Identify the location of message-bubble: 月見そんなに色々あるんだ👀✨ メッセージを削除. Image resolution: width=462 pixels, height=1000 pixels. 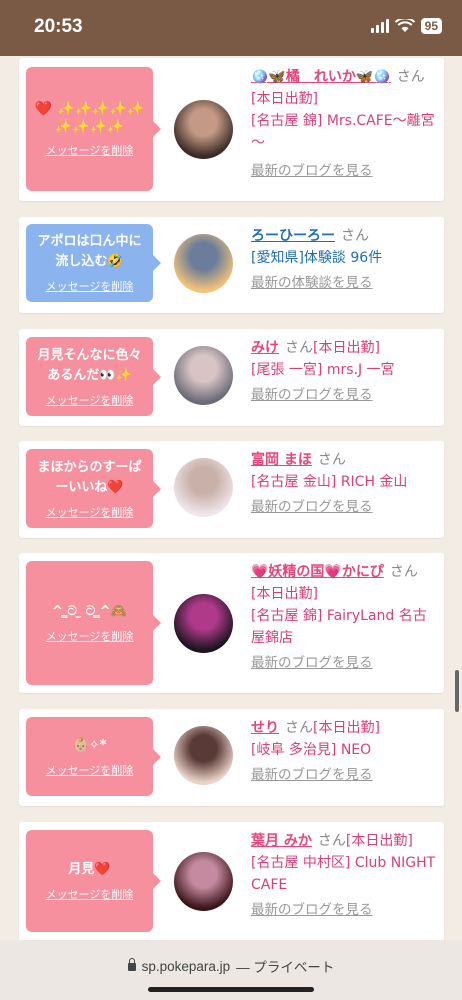
(93, 376).